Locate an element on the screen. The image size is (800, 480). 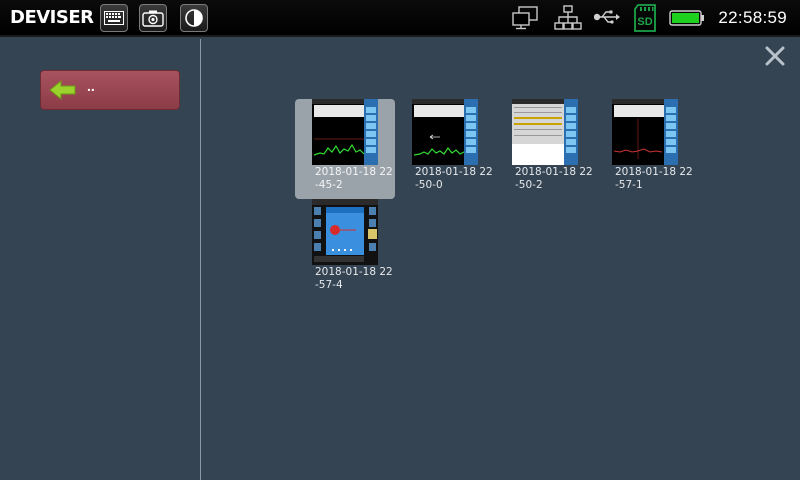
close-icon is located at coordinates (775, 56).